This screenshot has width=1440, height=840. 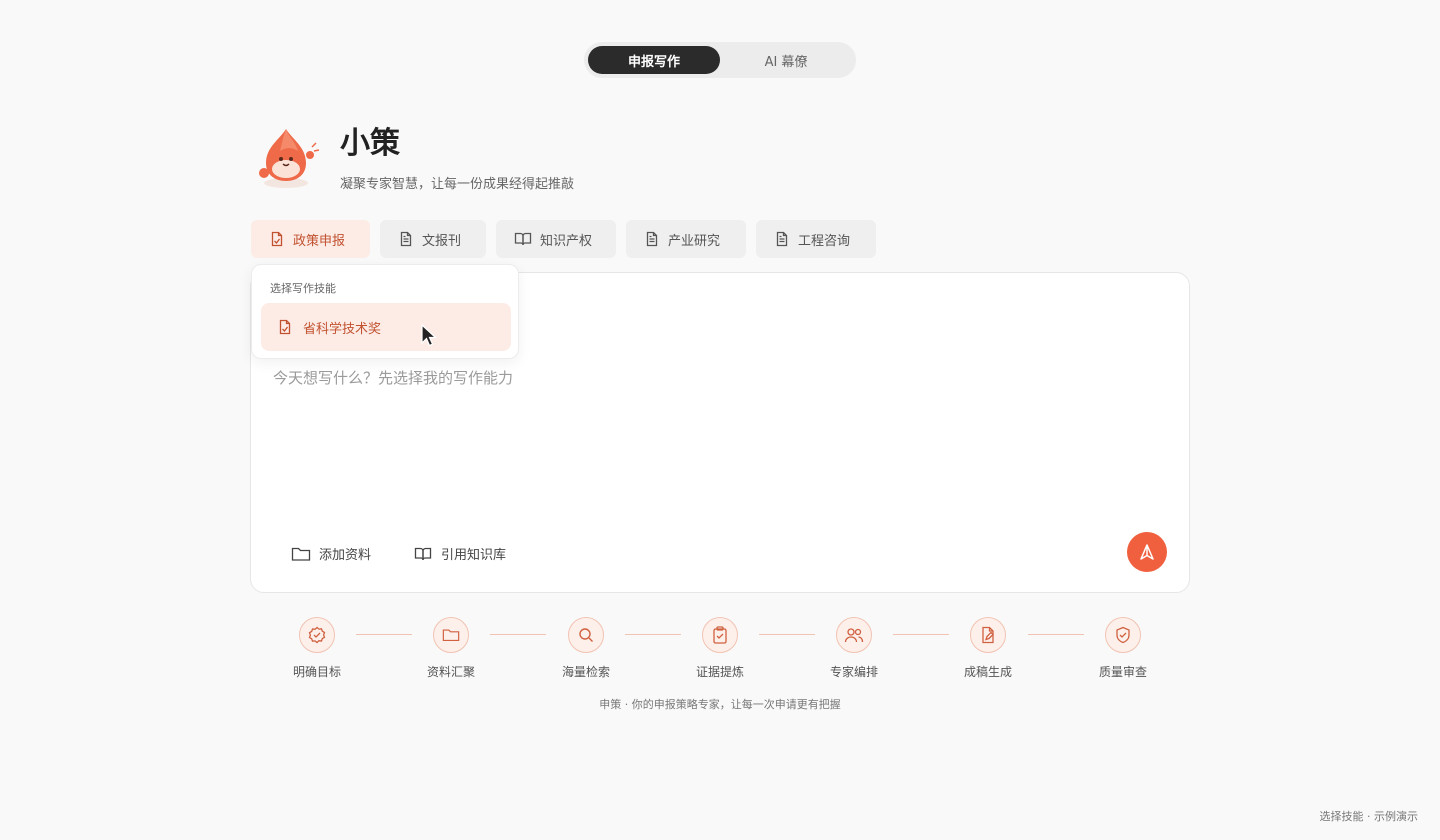 I want to click on skill-dropdown: 选择写作技能 省科学技术奖, so click(x=385, y=311).